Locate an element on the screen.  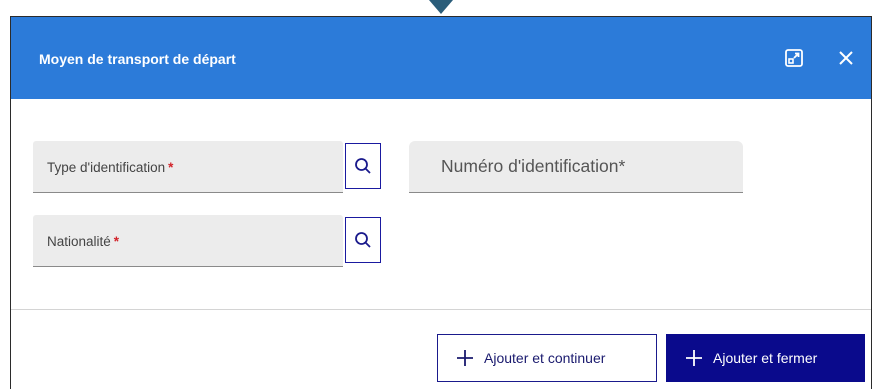
numero-identification-label: Numéro d'identification* is located at coordinates (533, 166).